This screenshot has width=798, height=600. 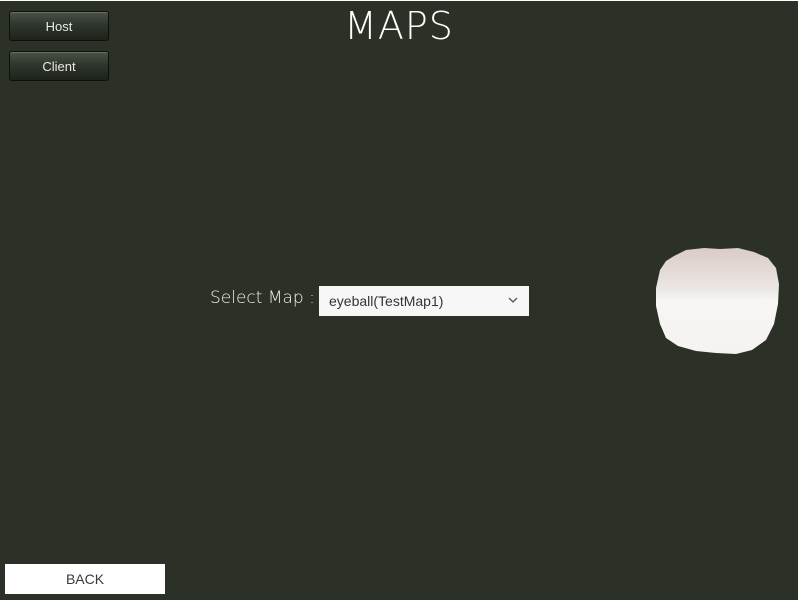 I want to click on chevron-down-icon, so click(x=513, y=300).